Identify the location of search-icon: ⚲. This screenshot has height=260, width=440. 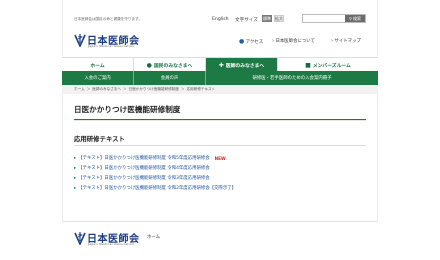
(350, 18).